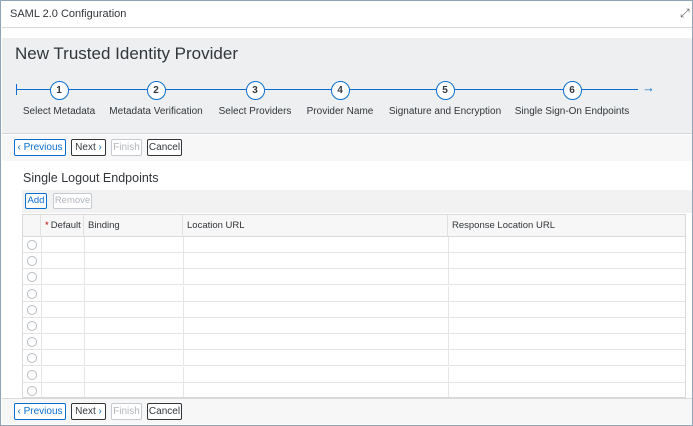 The width and height of the screenshot is (693, 426). Describe the element at coordinates (572, 111) in the screenshot. I see `step-label: Single Sign-On Endpoints` at that location.